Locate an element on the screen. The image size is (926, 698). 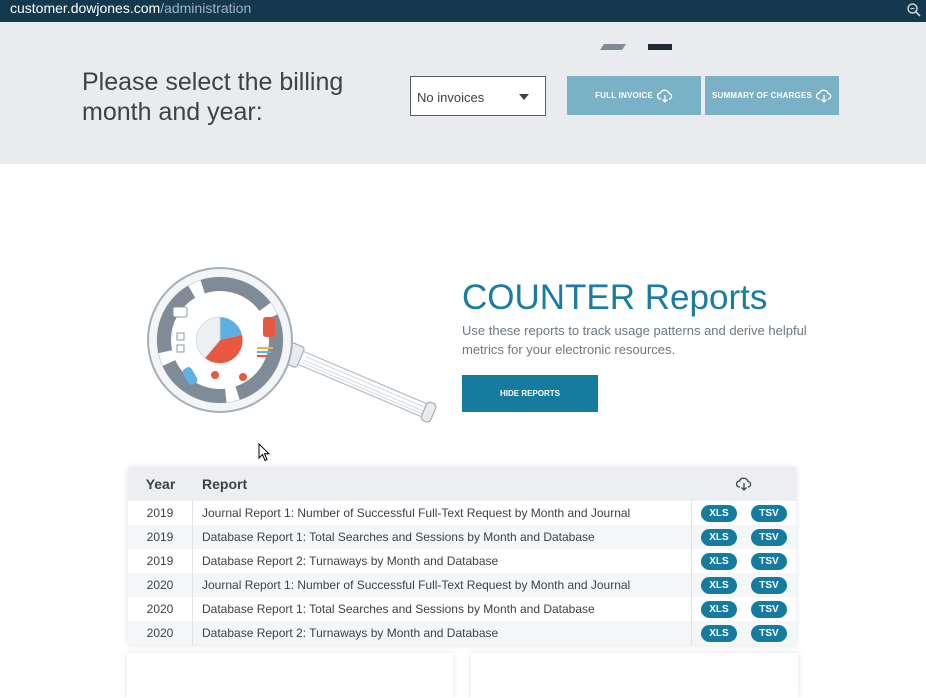
summary-of-charges-button: SUMMARY OF CHARGES is located at coordinates (772, 95).